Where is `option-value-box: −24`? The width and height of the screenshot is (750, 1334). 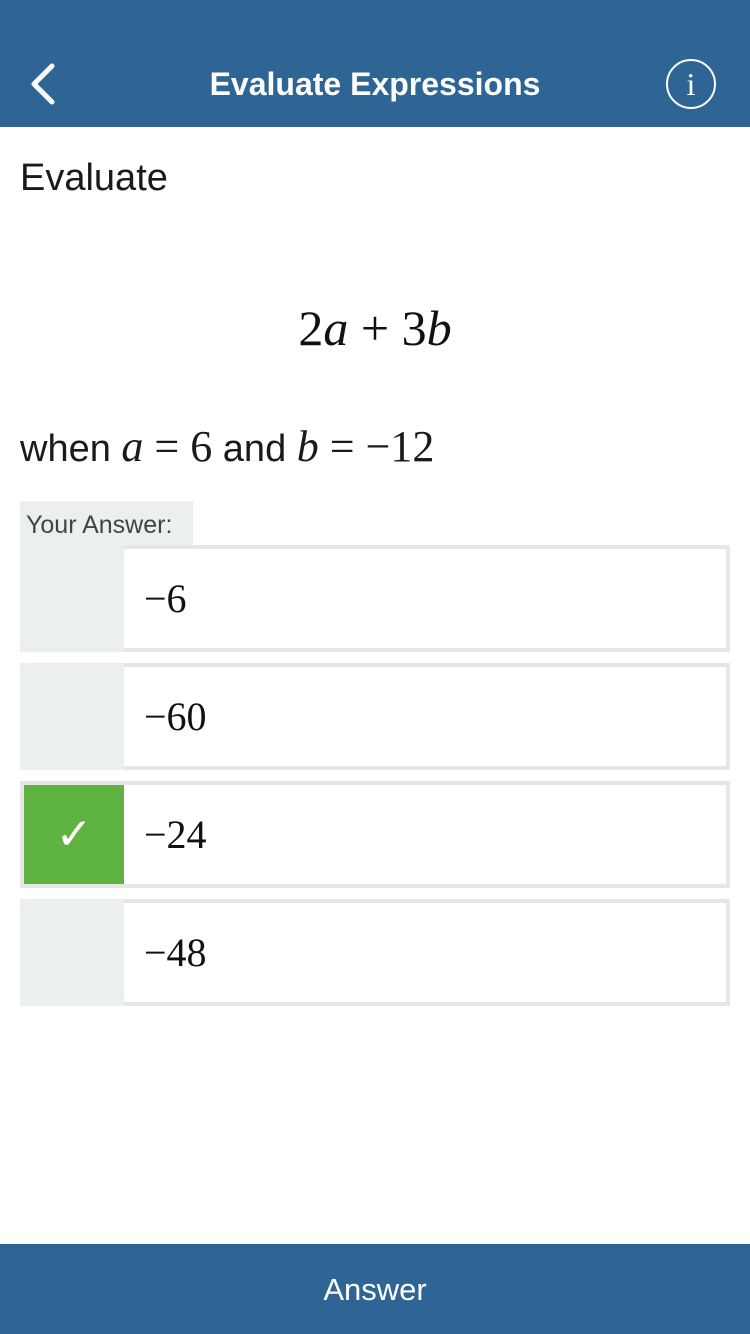 option-value-box: −24 is located at coordinates (425, 834).